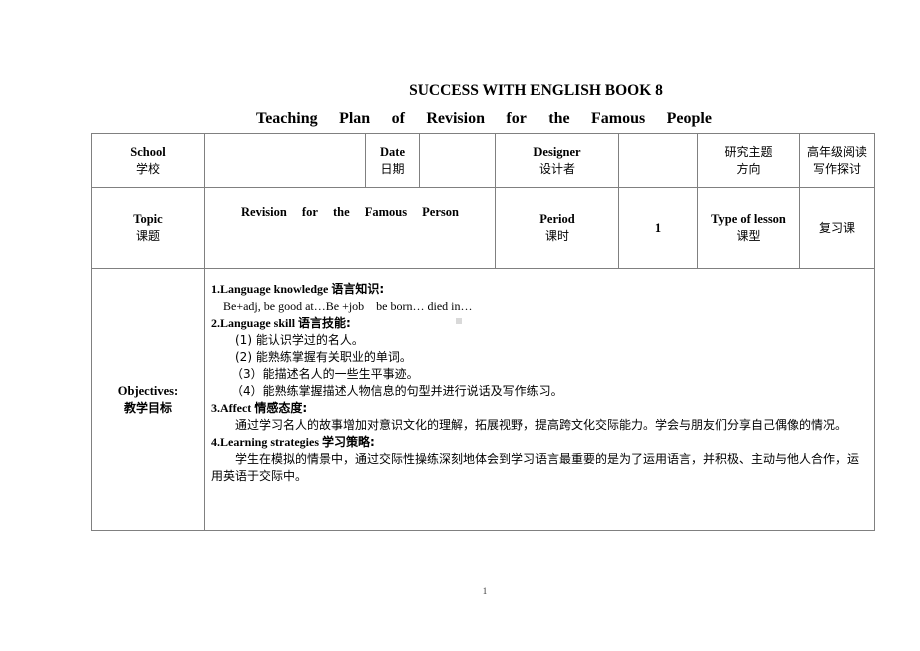 The width and height of the screenshot is (920, 651). What do you see at coordinates (285, 160) in the screenshot?
I see `school-value-cell` at bounding box center [285, 160].